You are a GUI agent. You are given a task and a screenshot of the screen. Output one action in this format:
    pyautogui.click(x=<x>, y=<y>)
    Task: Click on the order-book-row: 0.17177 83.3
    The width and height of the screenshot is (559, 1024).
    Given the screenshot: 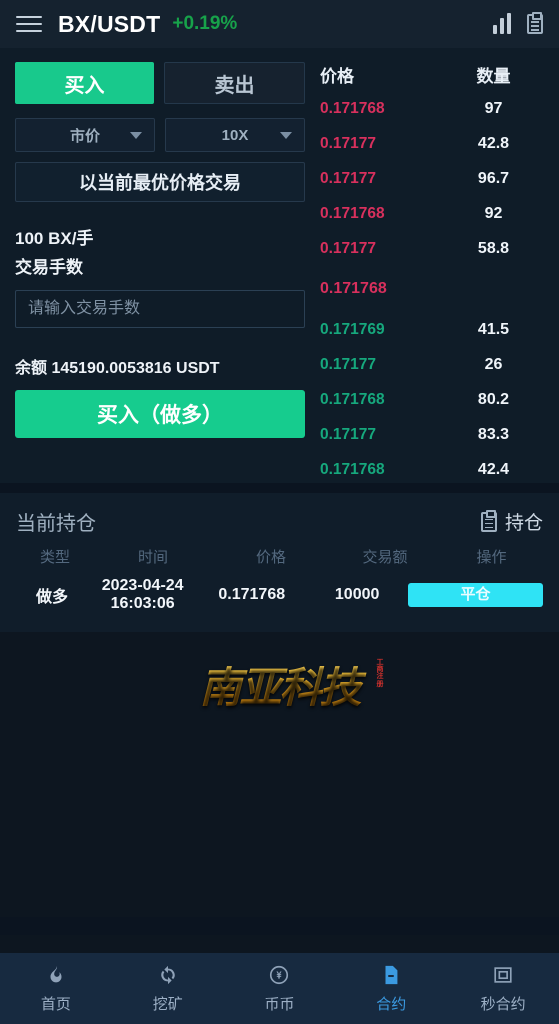 What is the action you would take?
    pyautogui.click(x=433, y=434)
    